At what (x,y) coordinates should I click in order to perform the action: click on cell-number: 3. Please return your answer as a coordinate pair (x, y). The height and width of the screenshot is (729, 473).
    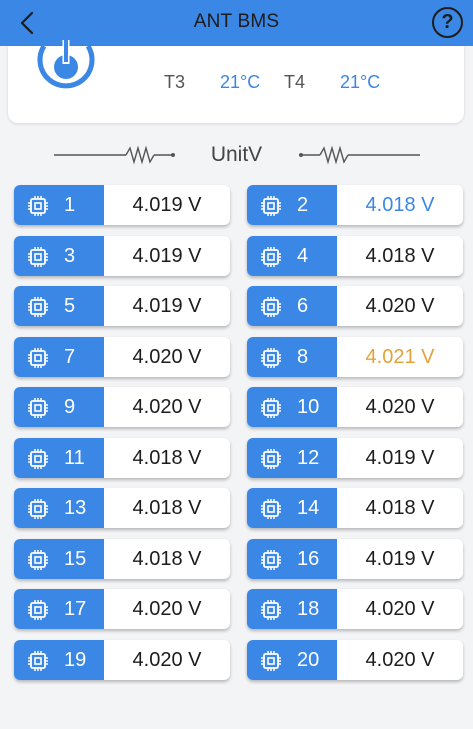
    Looking at the image, I should click on (70, 255).